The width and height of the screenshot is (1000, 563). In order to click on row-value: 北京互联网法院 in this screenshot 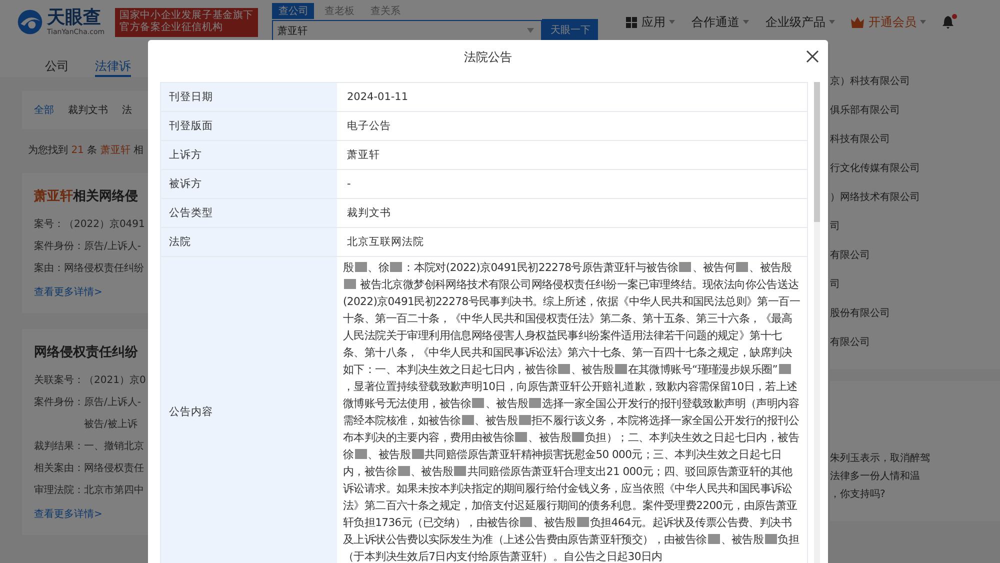, I will do `click(385, 242)`.